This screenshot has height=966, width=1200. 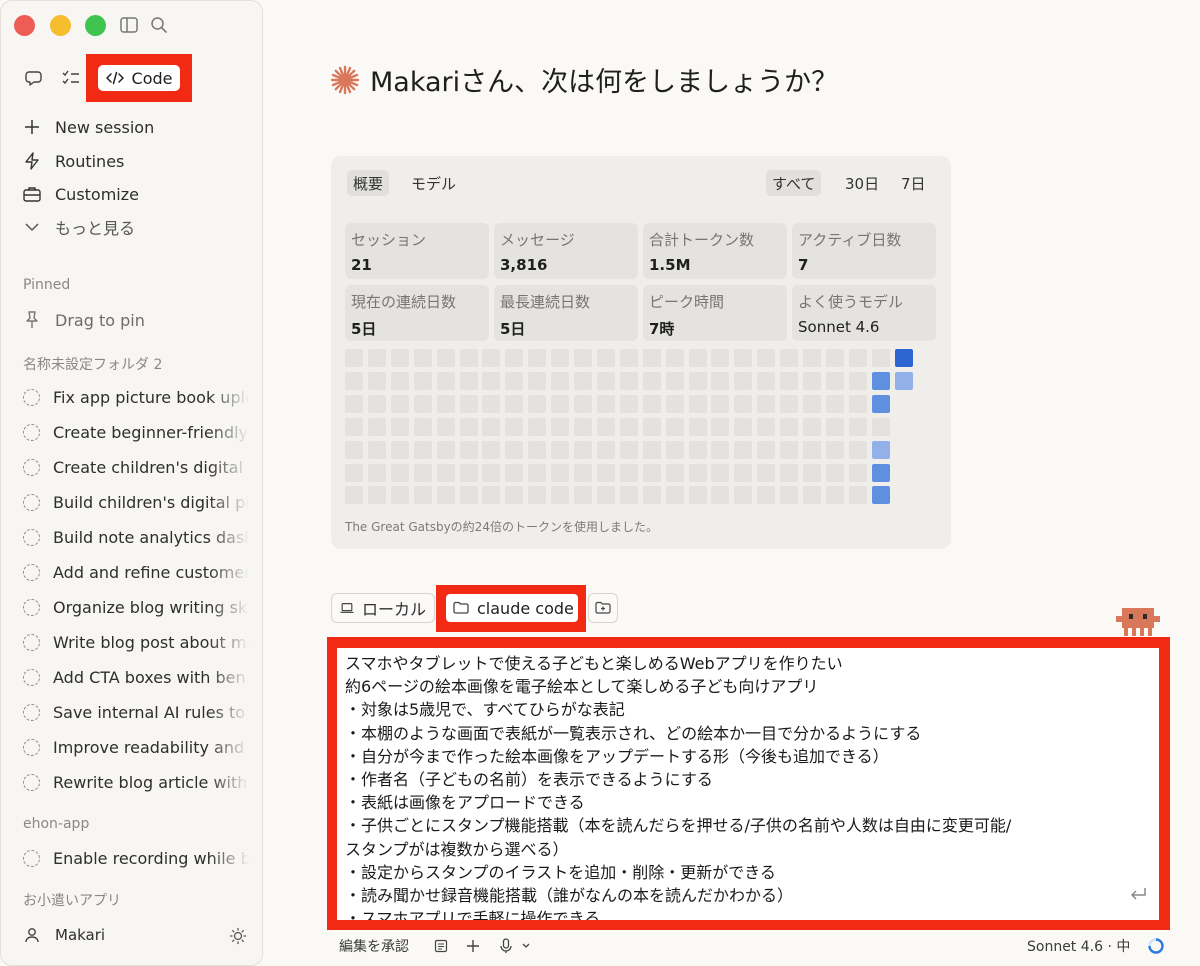 What do you see at coordinates (441, 946) in the screenshot?
I see `notes-icon` at bounding box center [441, 946].